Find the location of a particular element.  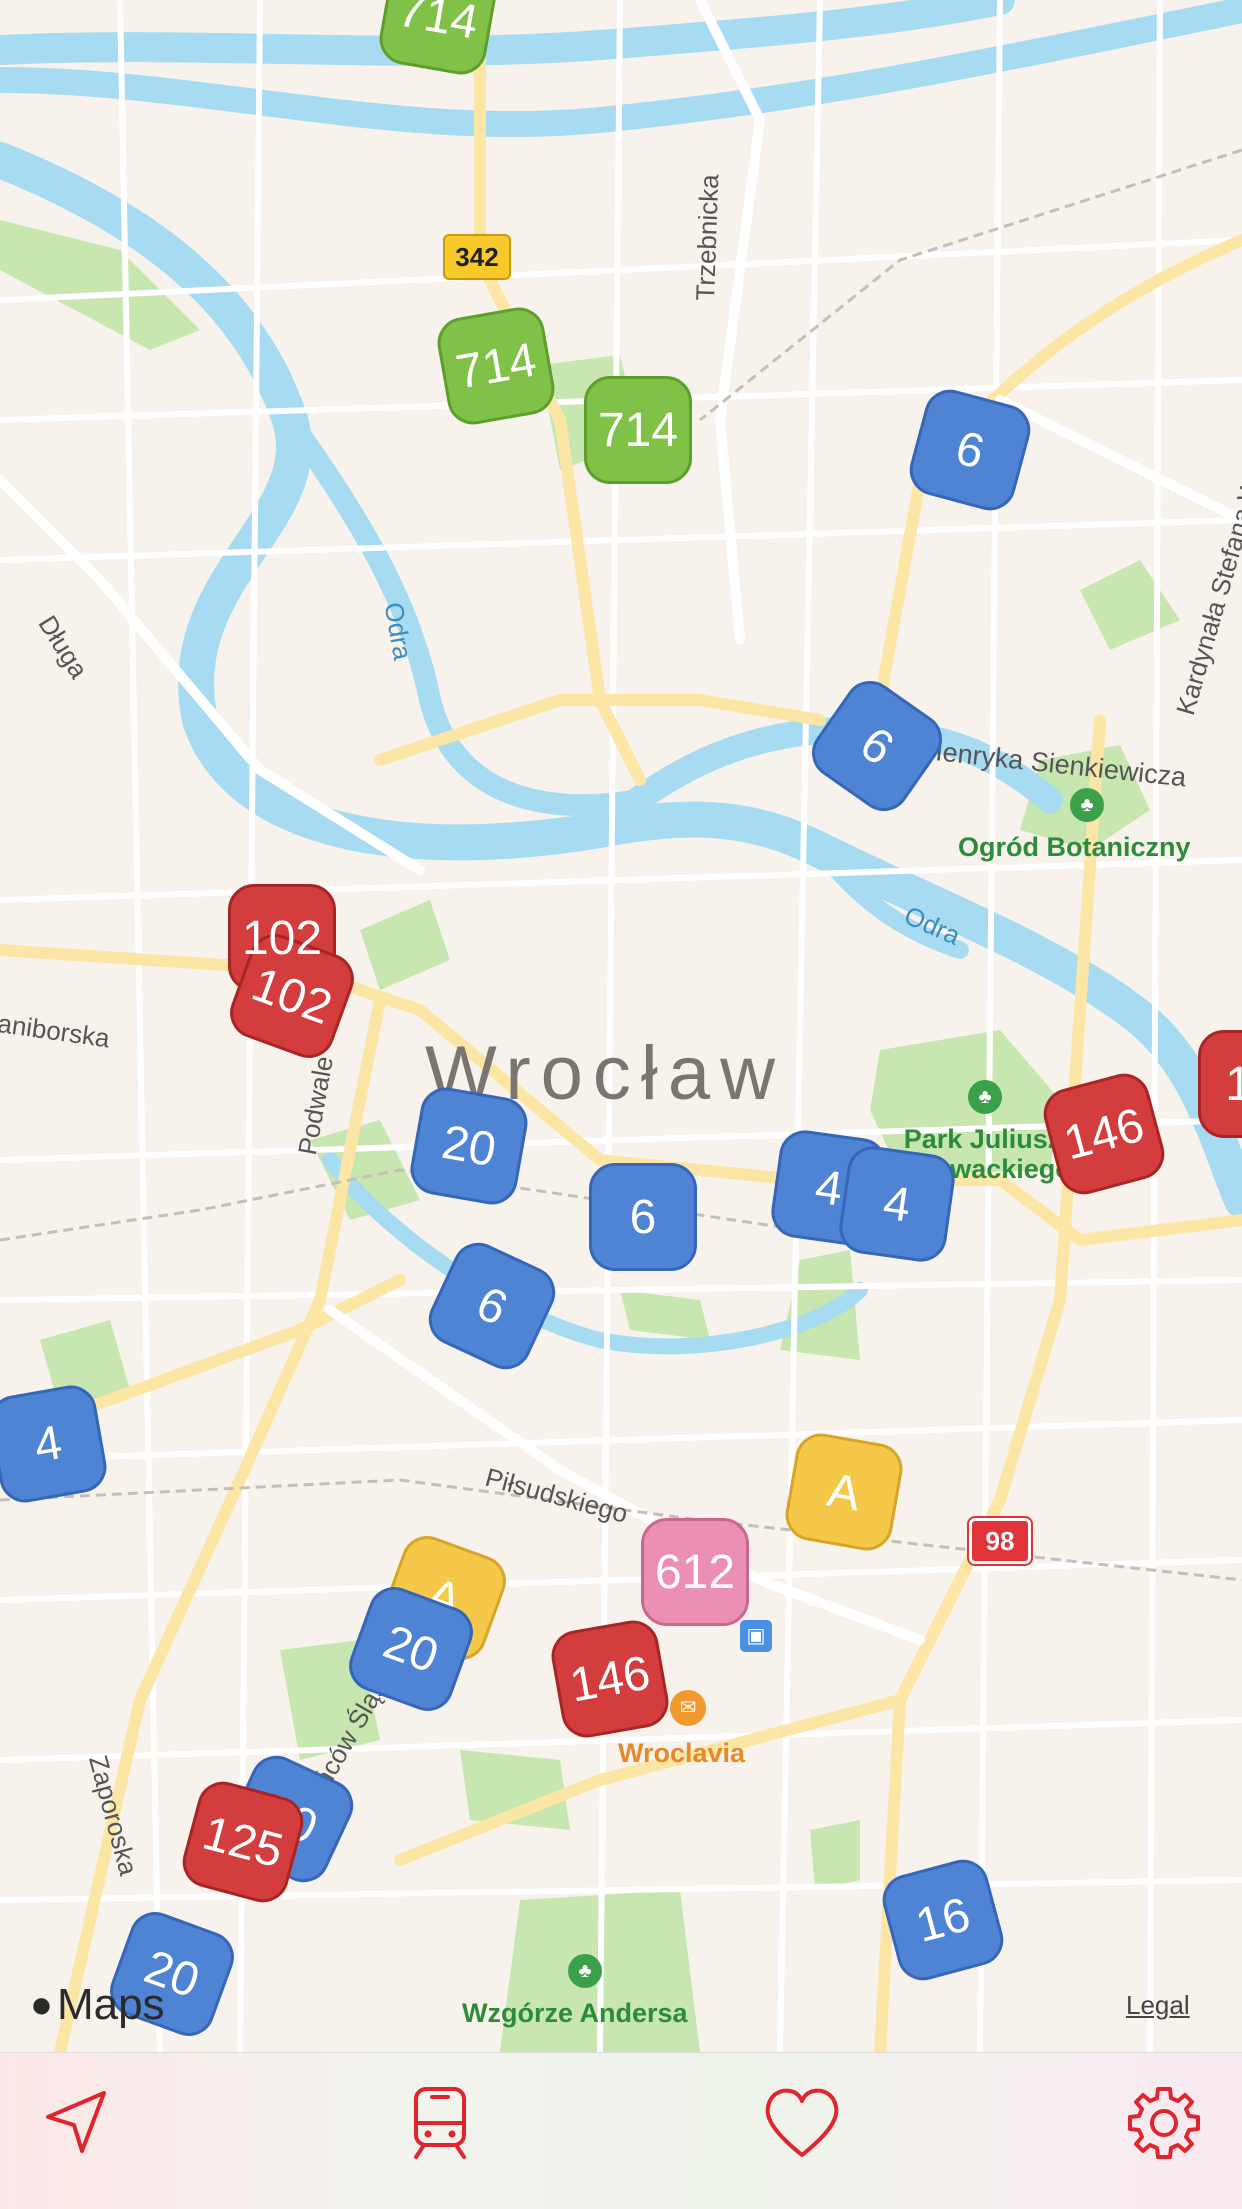

tab-bar is located at coordinates (621, 2130).